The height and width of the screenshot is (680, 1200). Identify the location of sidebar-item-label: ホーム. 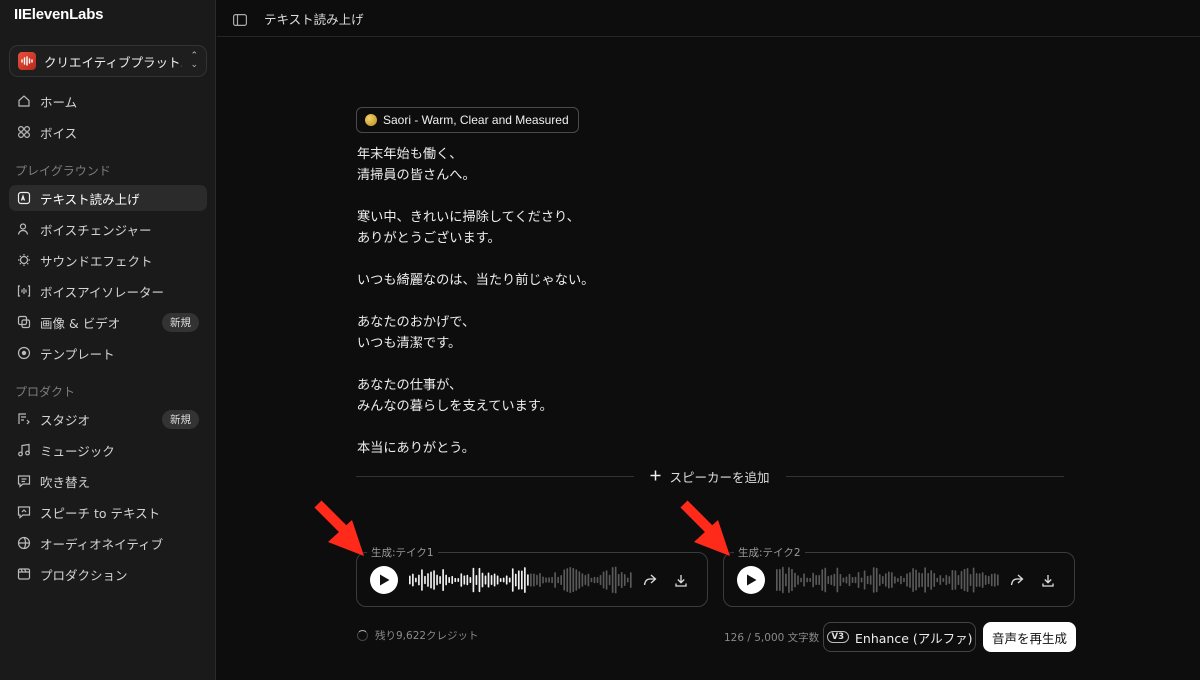
(59, 102).